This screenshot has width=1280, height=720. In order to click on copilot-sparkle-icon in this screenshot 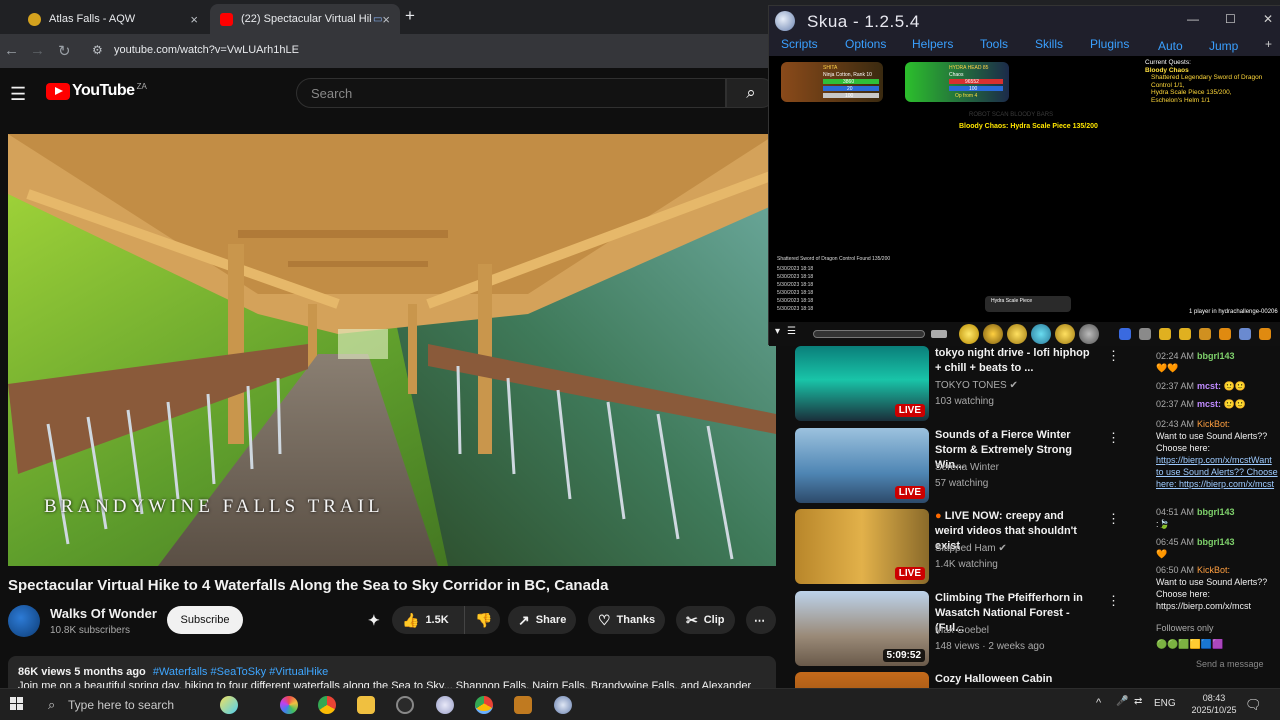, I will do `click(229, 705)`.